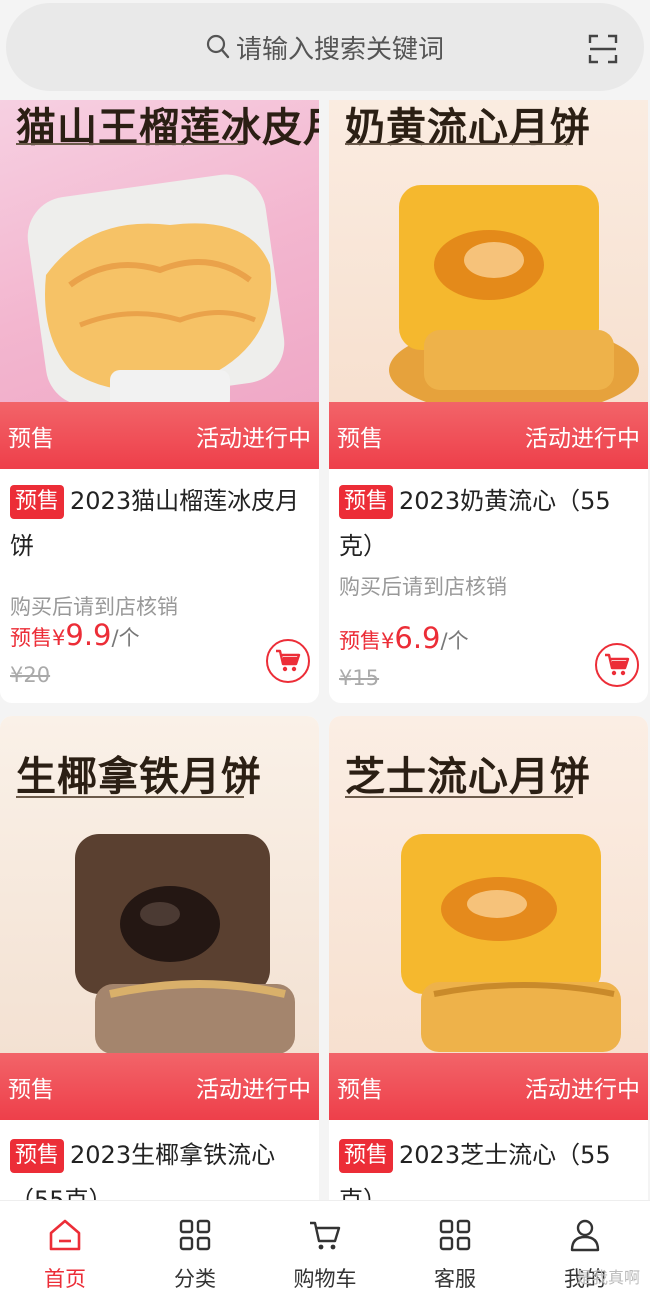 This screenshot has height=1298, width=650. I want to click on search-field: 请输入搜索关键词, so click(325, 47).